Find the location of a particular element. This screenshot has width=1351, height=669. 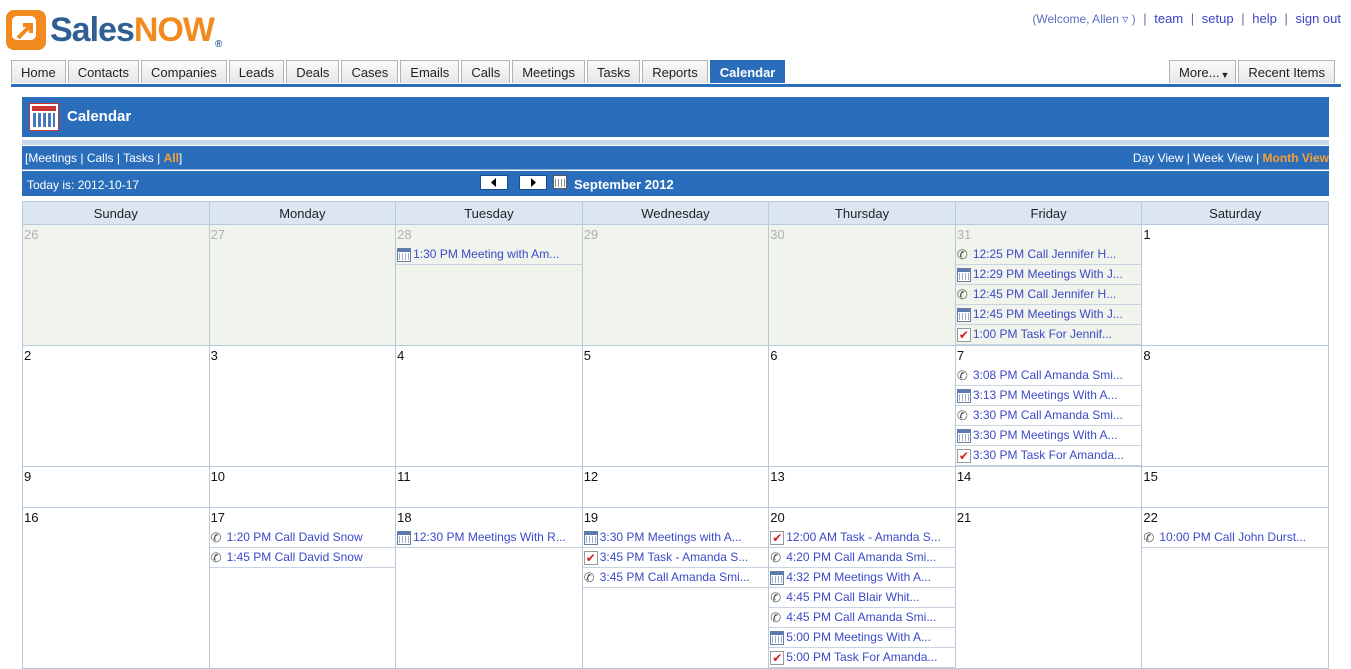

salesnow-logo: SalesNOW® is located at coordinates (114, 30).